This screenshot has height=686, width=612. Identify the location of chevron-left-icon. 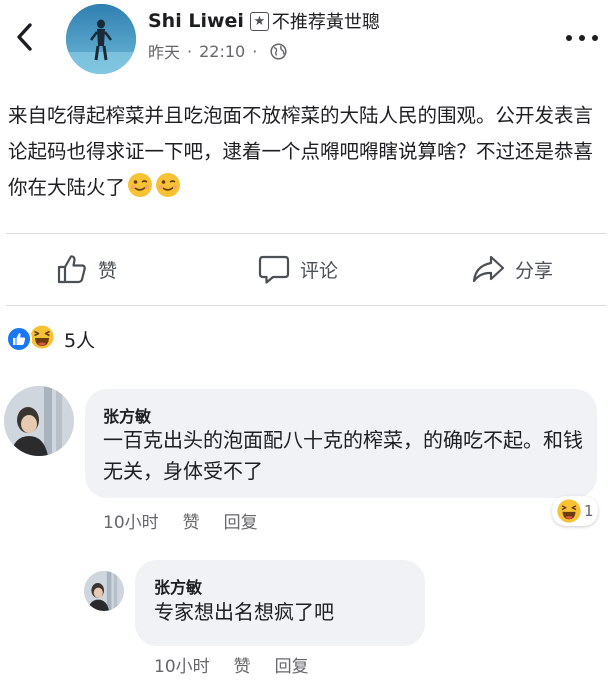
(24, 37).